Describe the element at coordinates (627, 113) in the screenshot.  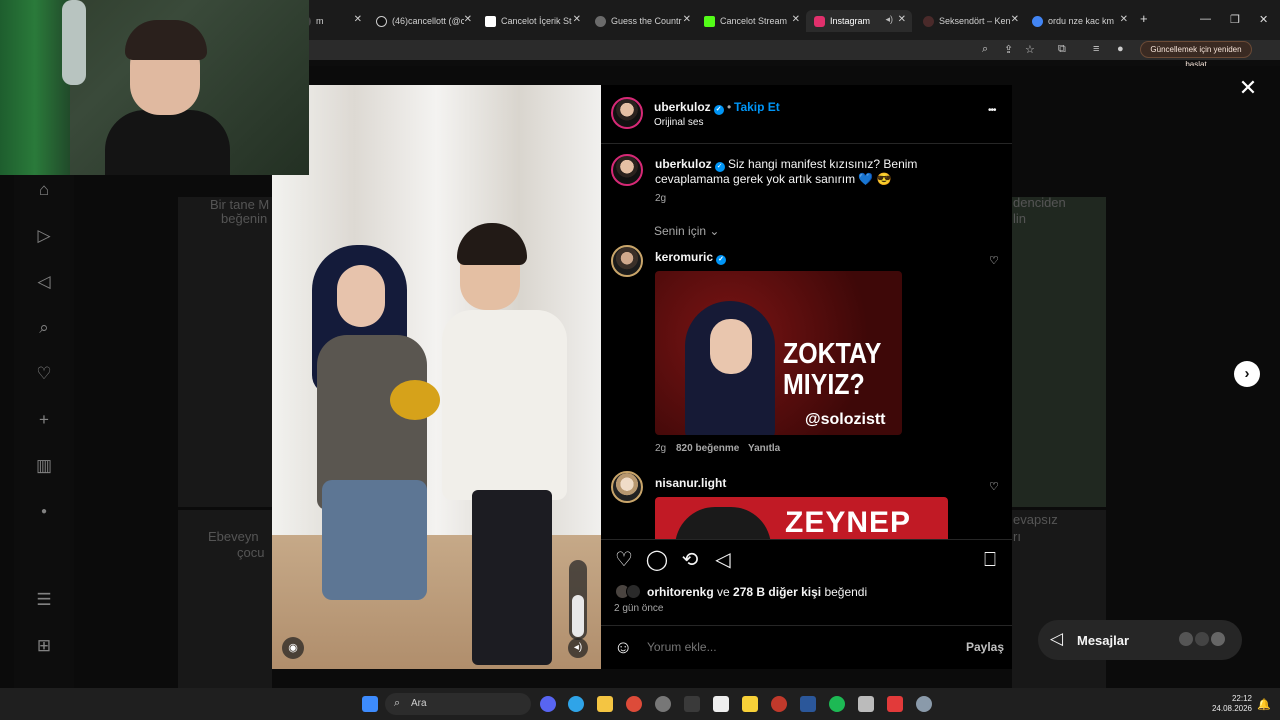
I see `author-avatar` at that location.